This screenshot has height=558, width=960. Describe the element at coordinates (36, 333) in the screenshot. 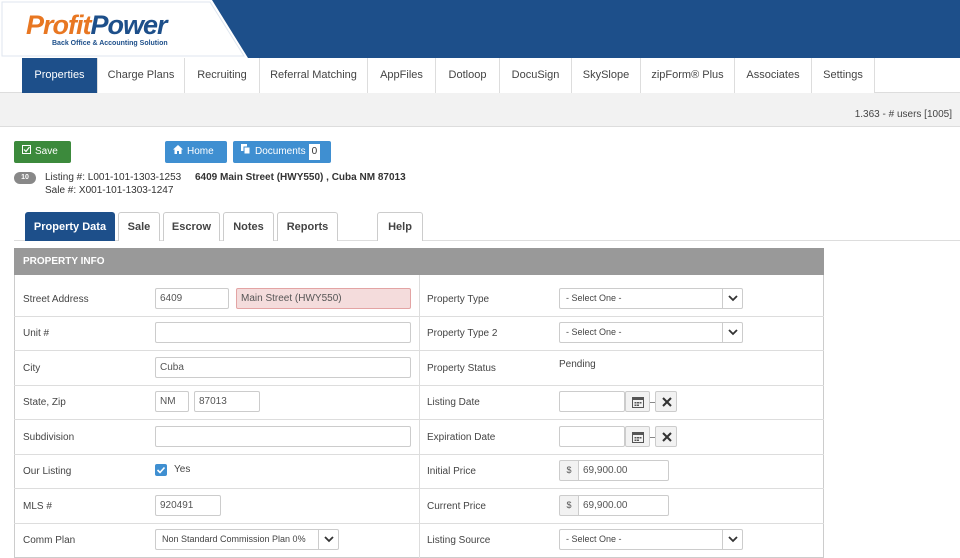

I see `unit-label: Unit #` at that location.